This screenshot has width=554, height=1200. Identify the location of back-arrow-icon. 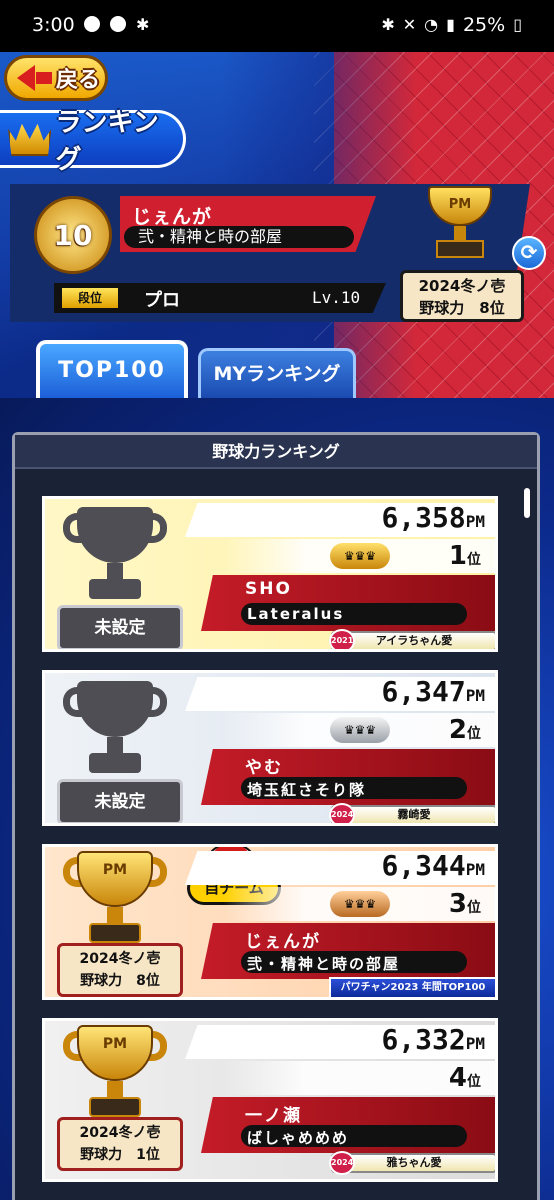
(26, 78).